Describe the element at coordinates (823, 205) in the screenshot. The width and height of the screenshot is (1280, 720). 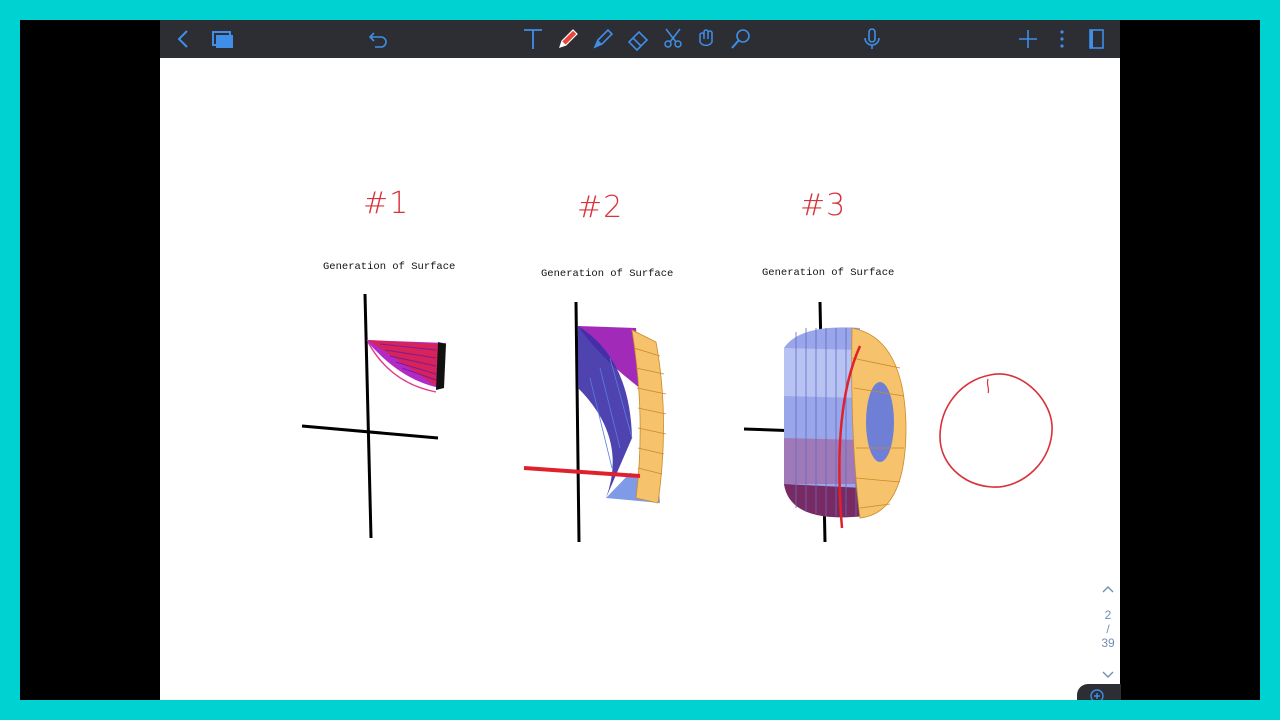
I see `handwritten-label-3: #3` at that location.